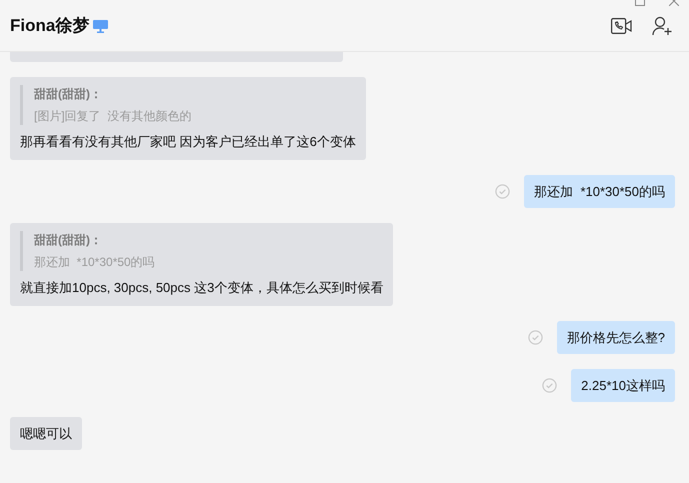  What do you see at coordinates (113, 116) in the screenshot?
I see `quote-text: [图片]回复了 没有其他颜色的` at bounding box center [113, 116].